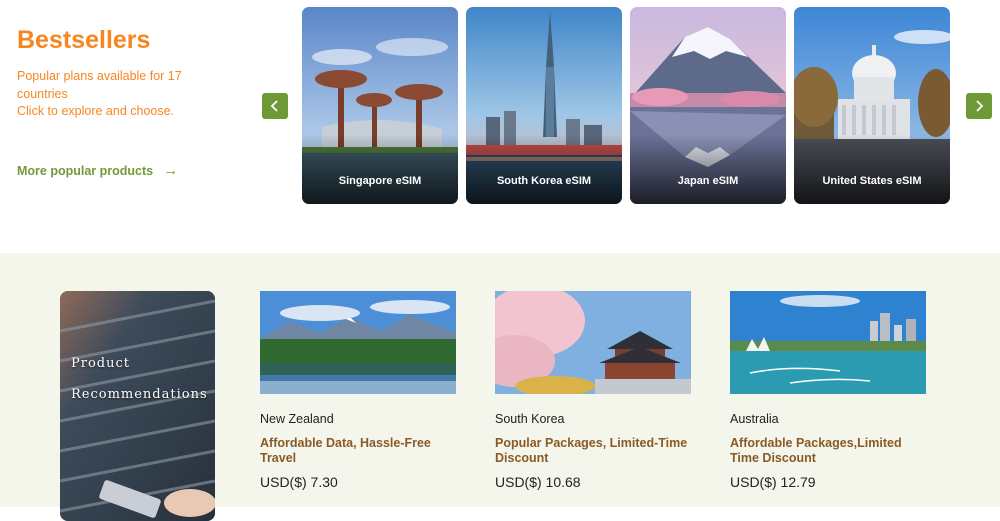  What do you see at coordinates (530, 419) in the screenshot?
I see `product-name: South Korea` at bounding box center [530, 419].